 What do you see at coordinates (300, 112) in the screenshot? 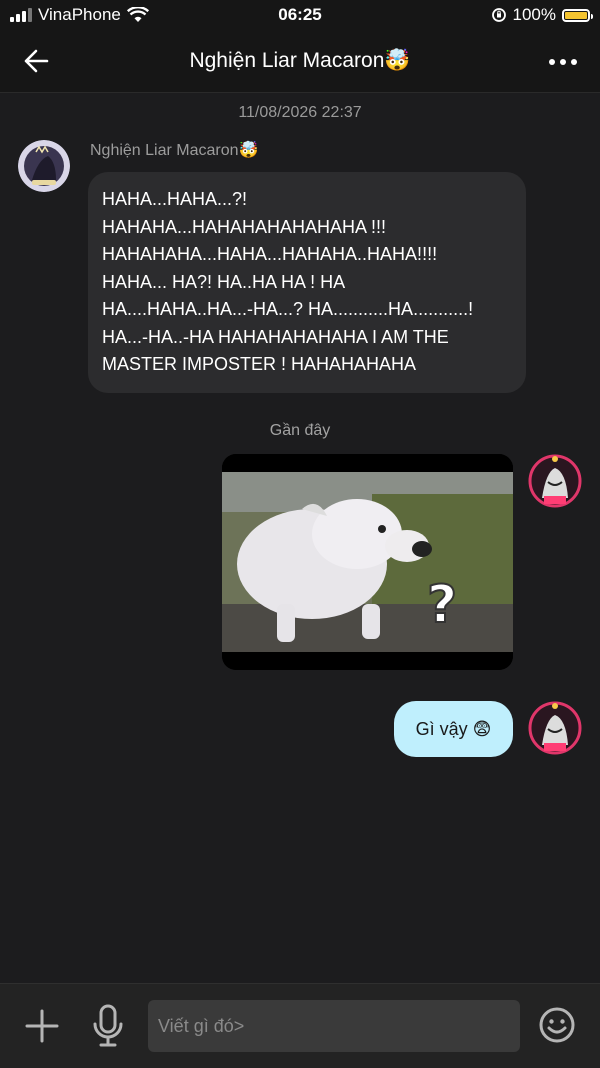
I see `message-timestamp: 11/08/2026 22:37` at bounding box center [300, 112].